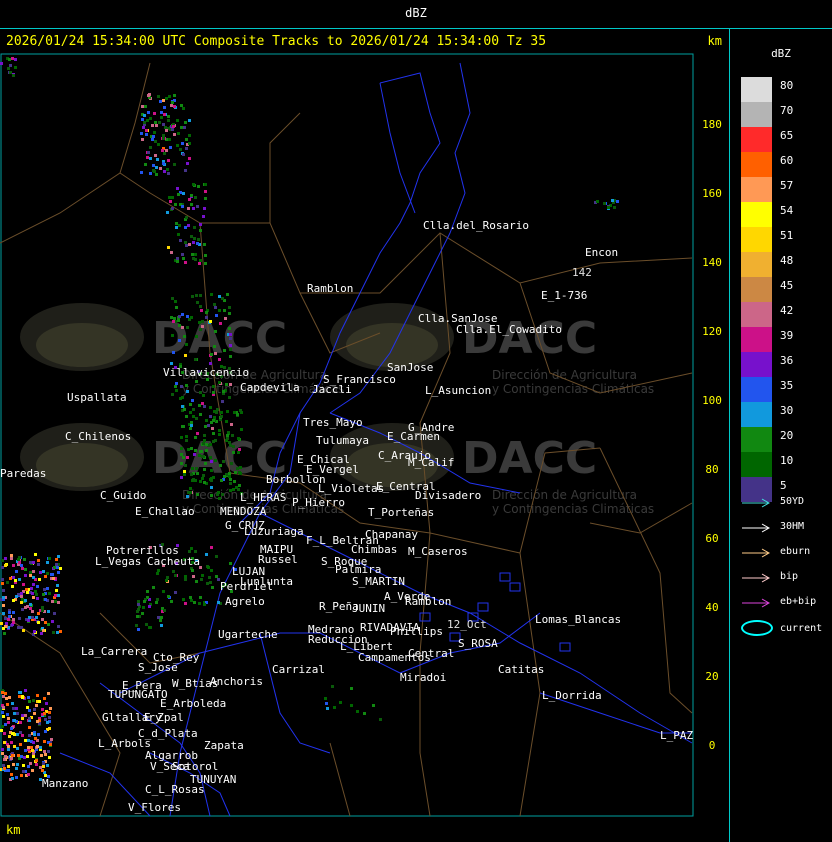 This screenshot has width=832, height=842. What do you see at coordinates (97, 397) in the screenshot?
I see `place-label: Uspallata` at bounding box center [97, 397].